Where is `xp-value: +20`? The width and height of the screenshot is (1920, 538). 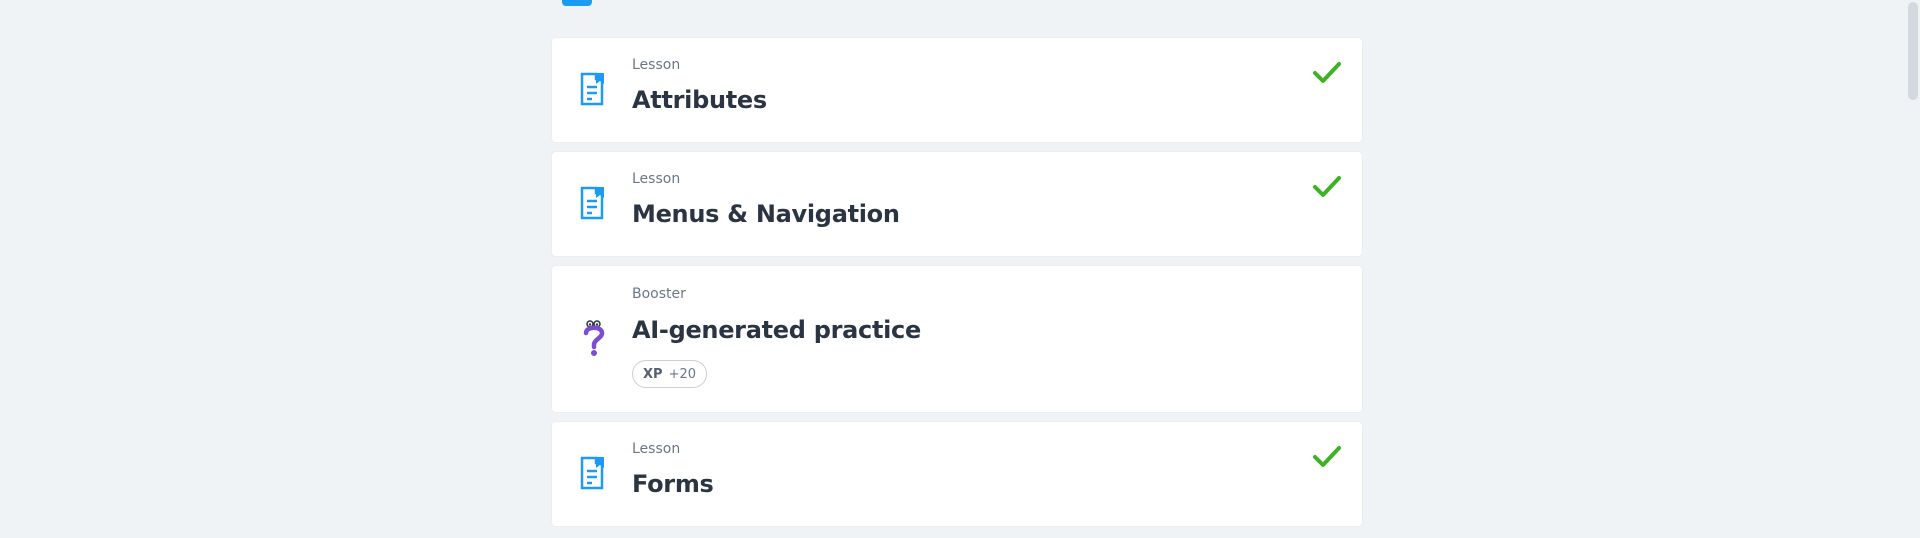 xp-value: +20 is located at coordinates (682, 374).